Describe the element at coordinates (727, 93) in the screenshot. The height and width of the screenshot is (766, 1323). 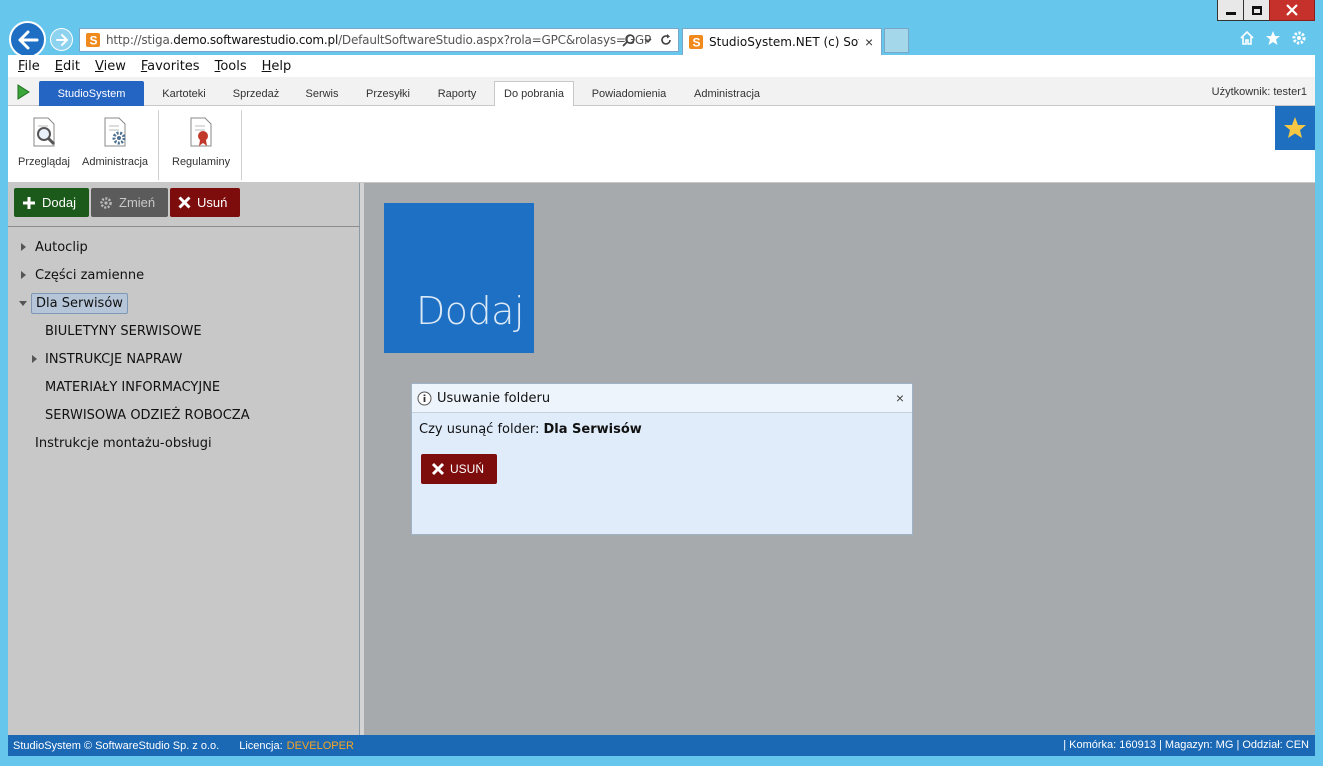
I see `tab-administracja: Administracja` at that location.